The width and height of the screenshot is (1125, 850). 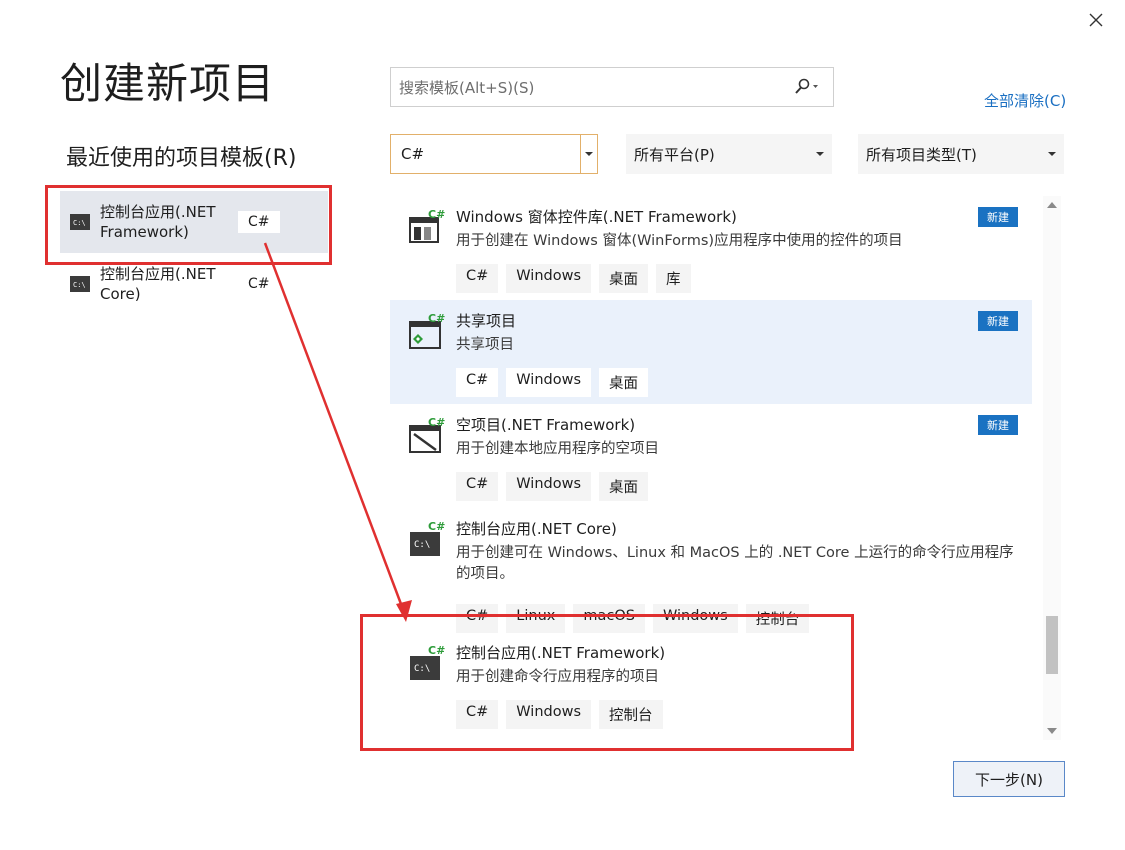 What do you see at coordinates (188, 225) in the screenshot?
I see `annotation-box-recent` at bounding box center [188, 225].